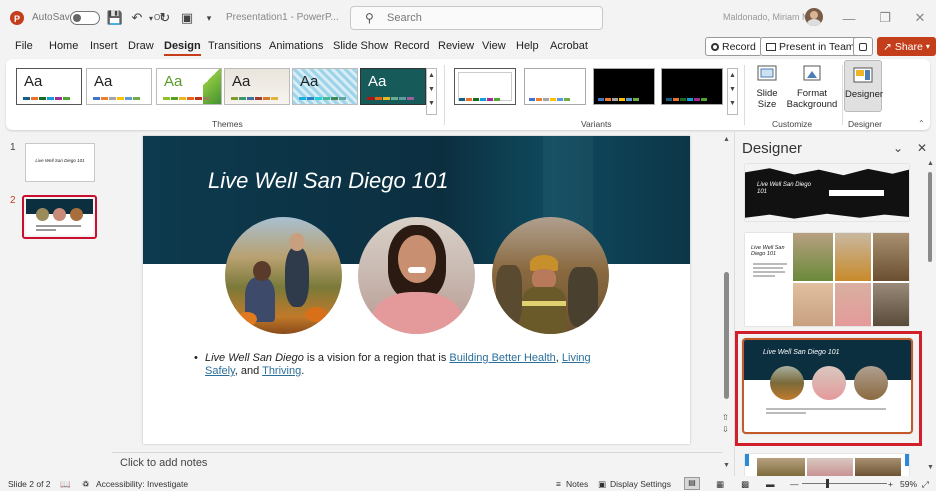 This screenshot has height=491, width=936. I want to click on scroll-down-icon: ▼, so click(726, 465).